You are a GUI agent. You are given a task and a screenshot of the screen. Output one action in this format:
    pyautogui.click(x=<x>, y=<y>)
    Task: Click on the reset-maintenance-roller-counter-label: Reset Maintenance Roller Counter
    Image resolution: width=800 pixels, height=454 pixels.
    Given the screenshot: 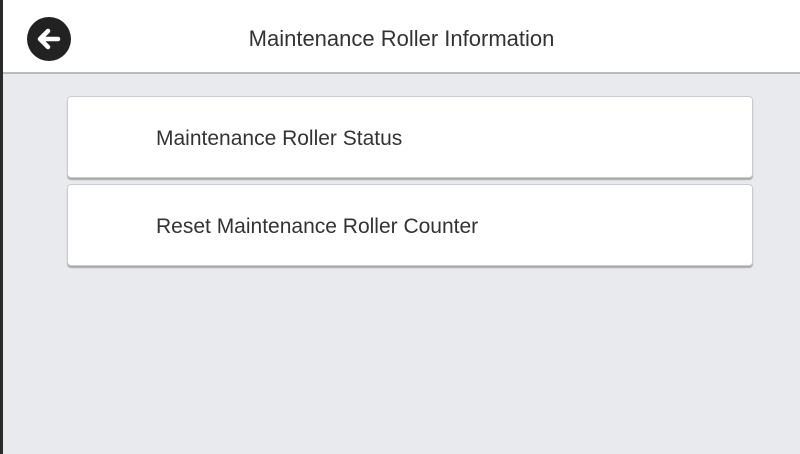 What is the action you would take?
    pyautogui.click(x=317, y=226)
    